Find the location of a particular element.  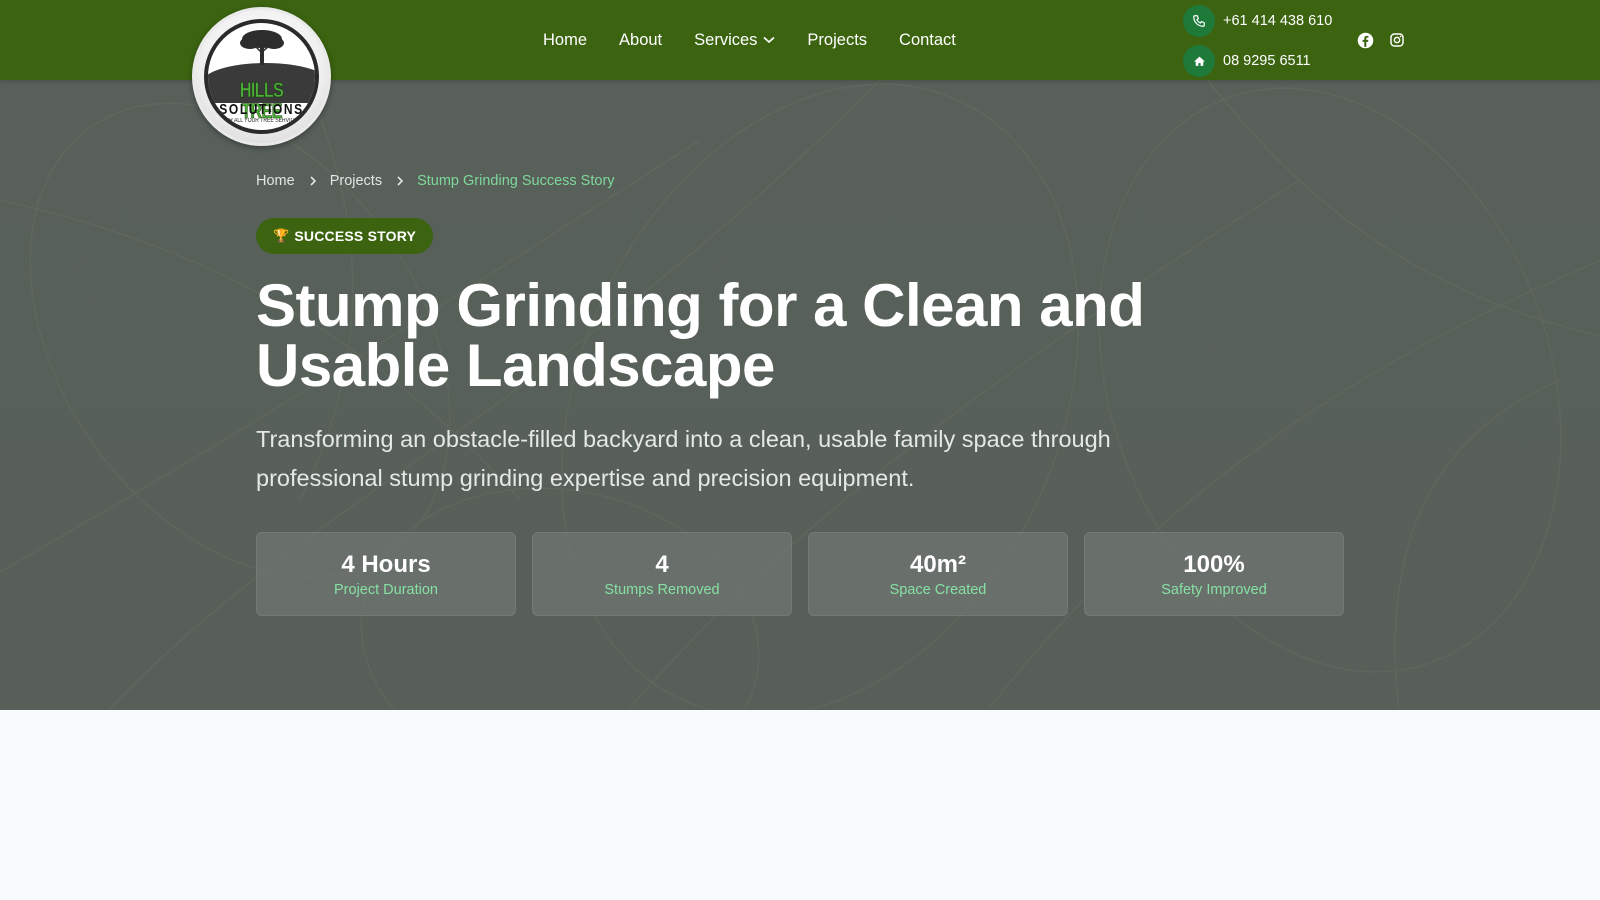

stat-card-duration: 4 Hours Project Duration is located at coordinates (386, 574).